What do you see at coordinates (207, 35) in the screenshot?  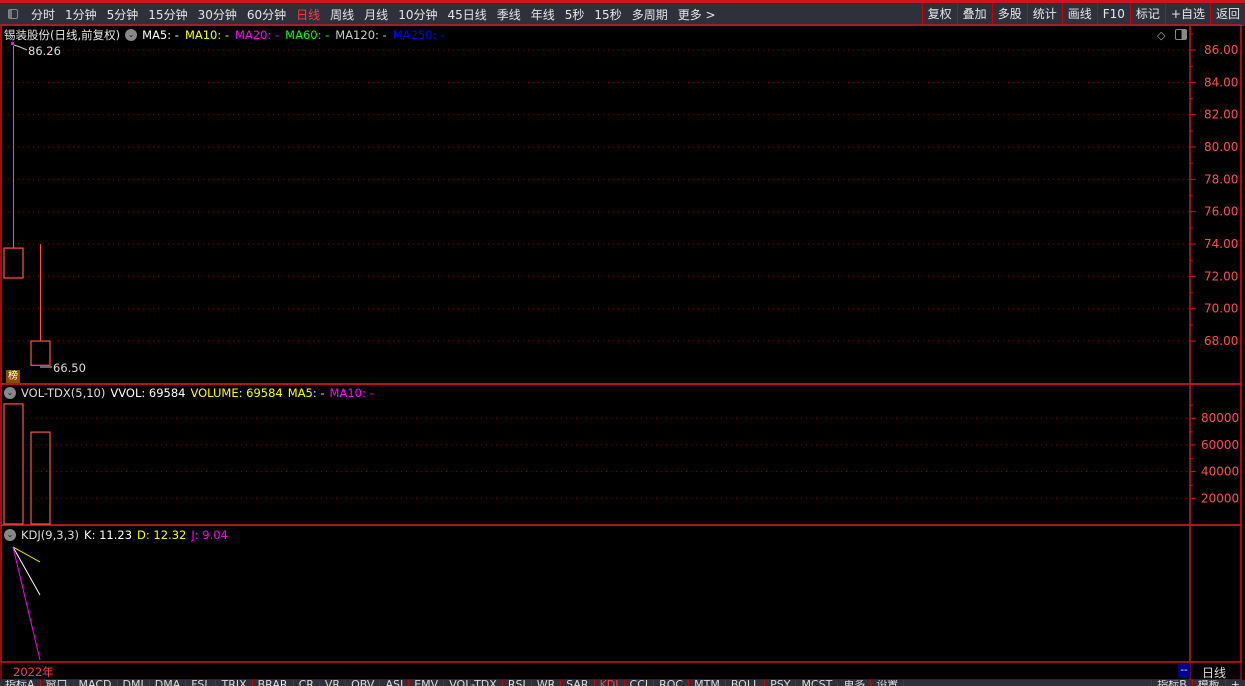 I see `ma-legend: MA10: -` at bounding box center [207, 35].